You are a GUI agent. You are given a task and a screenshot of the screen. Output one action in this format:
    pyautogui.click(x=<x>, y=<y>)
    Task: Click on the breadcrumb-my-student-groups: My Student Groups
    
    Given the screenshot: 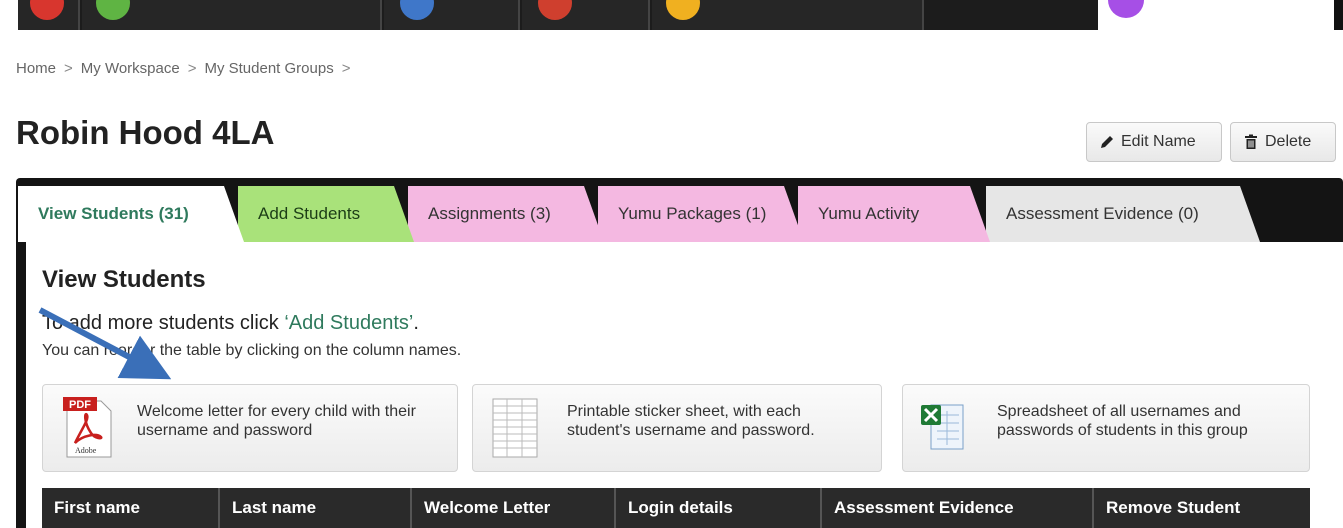 What is the action you would take?
    pyautogui.click(x=268, y=68)
    